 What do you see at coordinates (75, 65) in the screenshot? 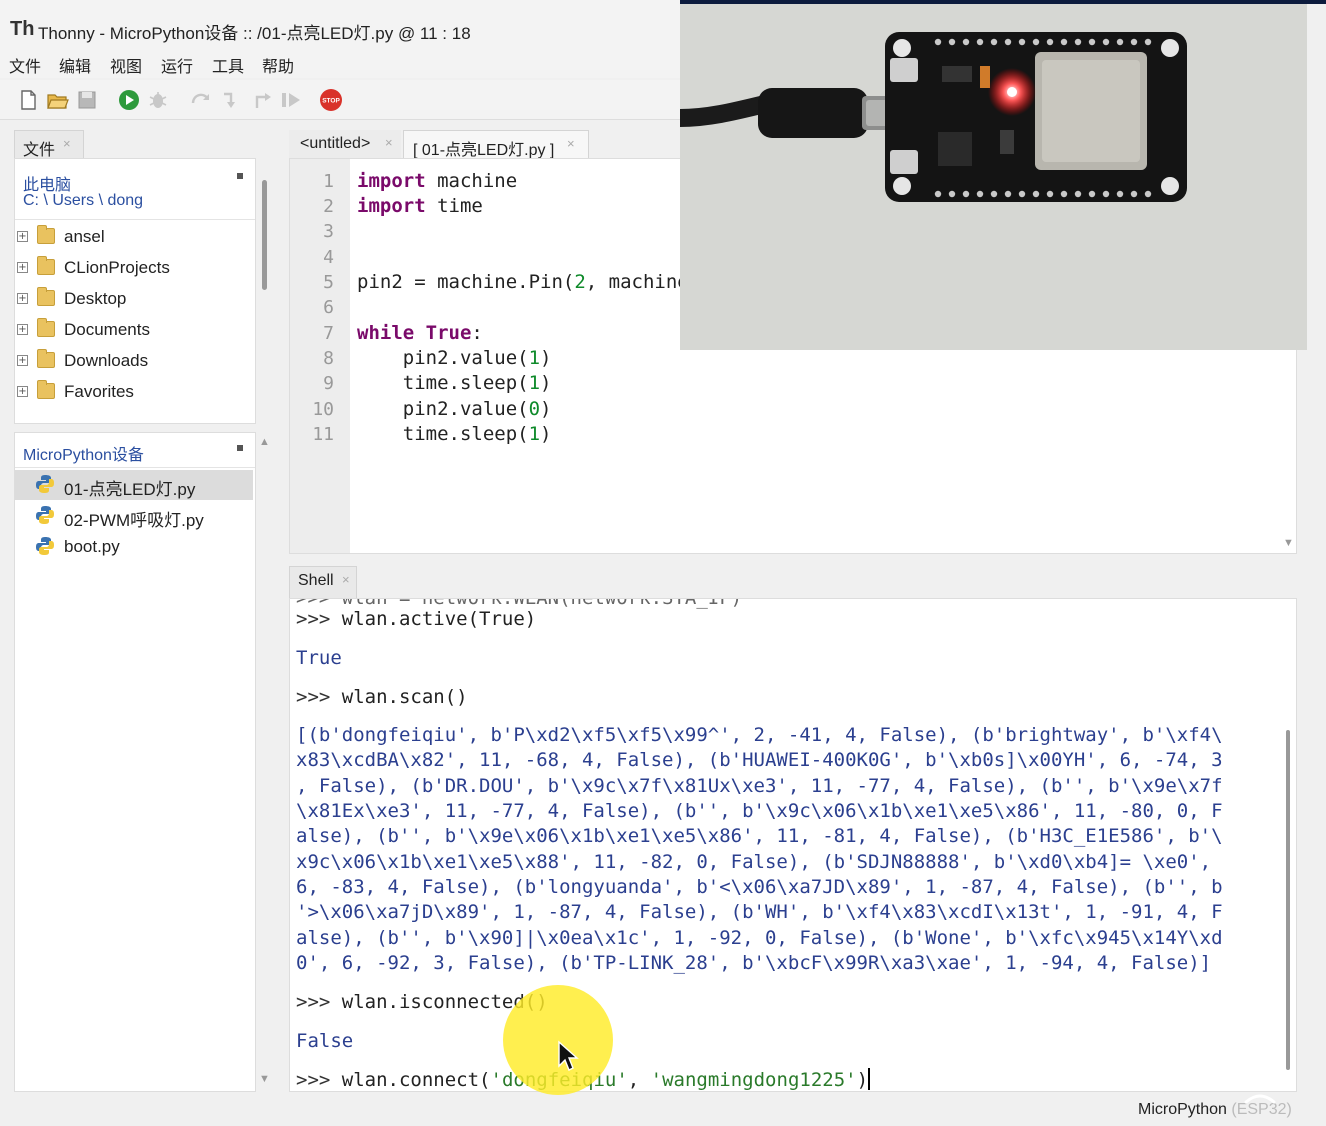
I see `menu-edit: 编辑` at bounding box center [75, 65].